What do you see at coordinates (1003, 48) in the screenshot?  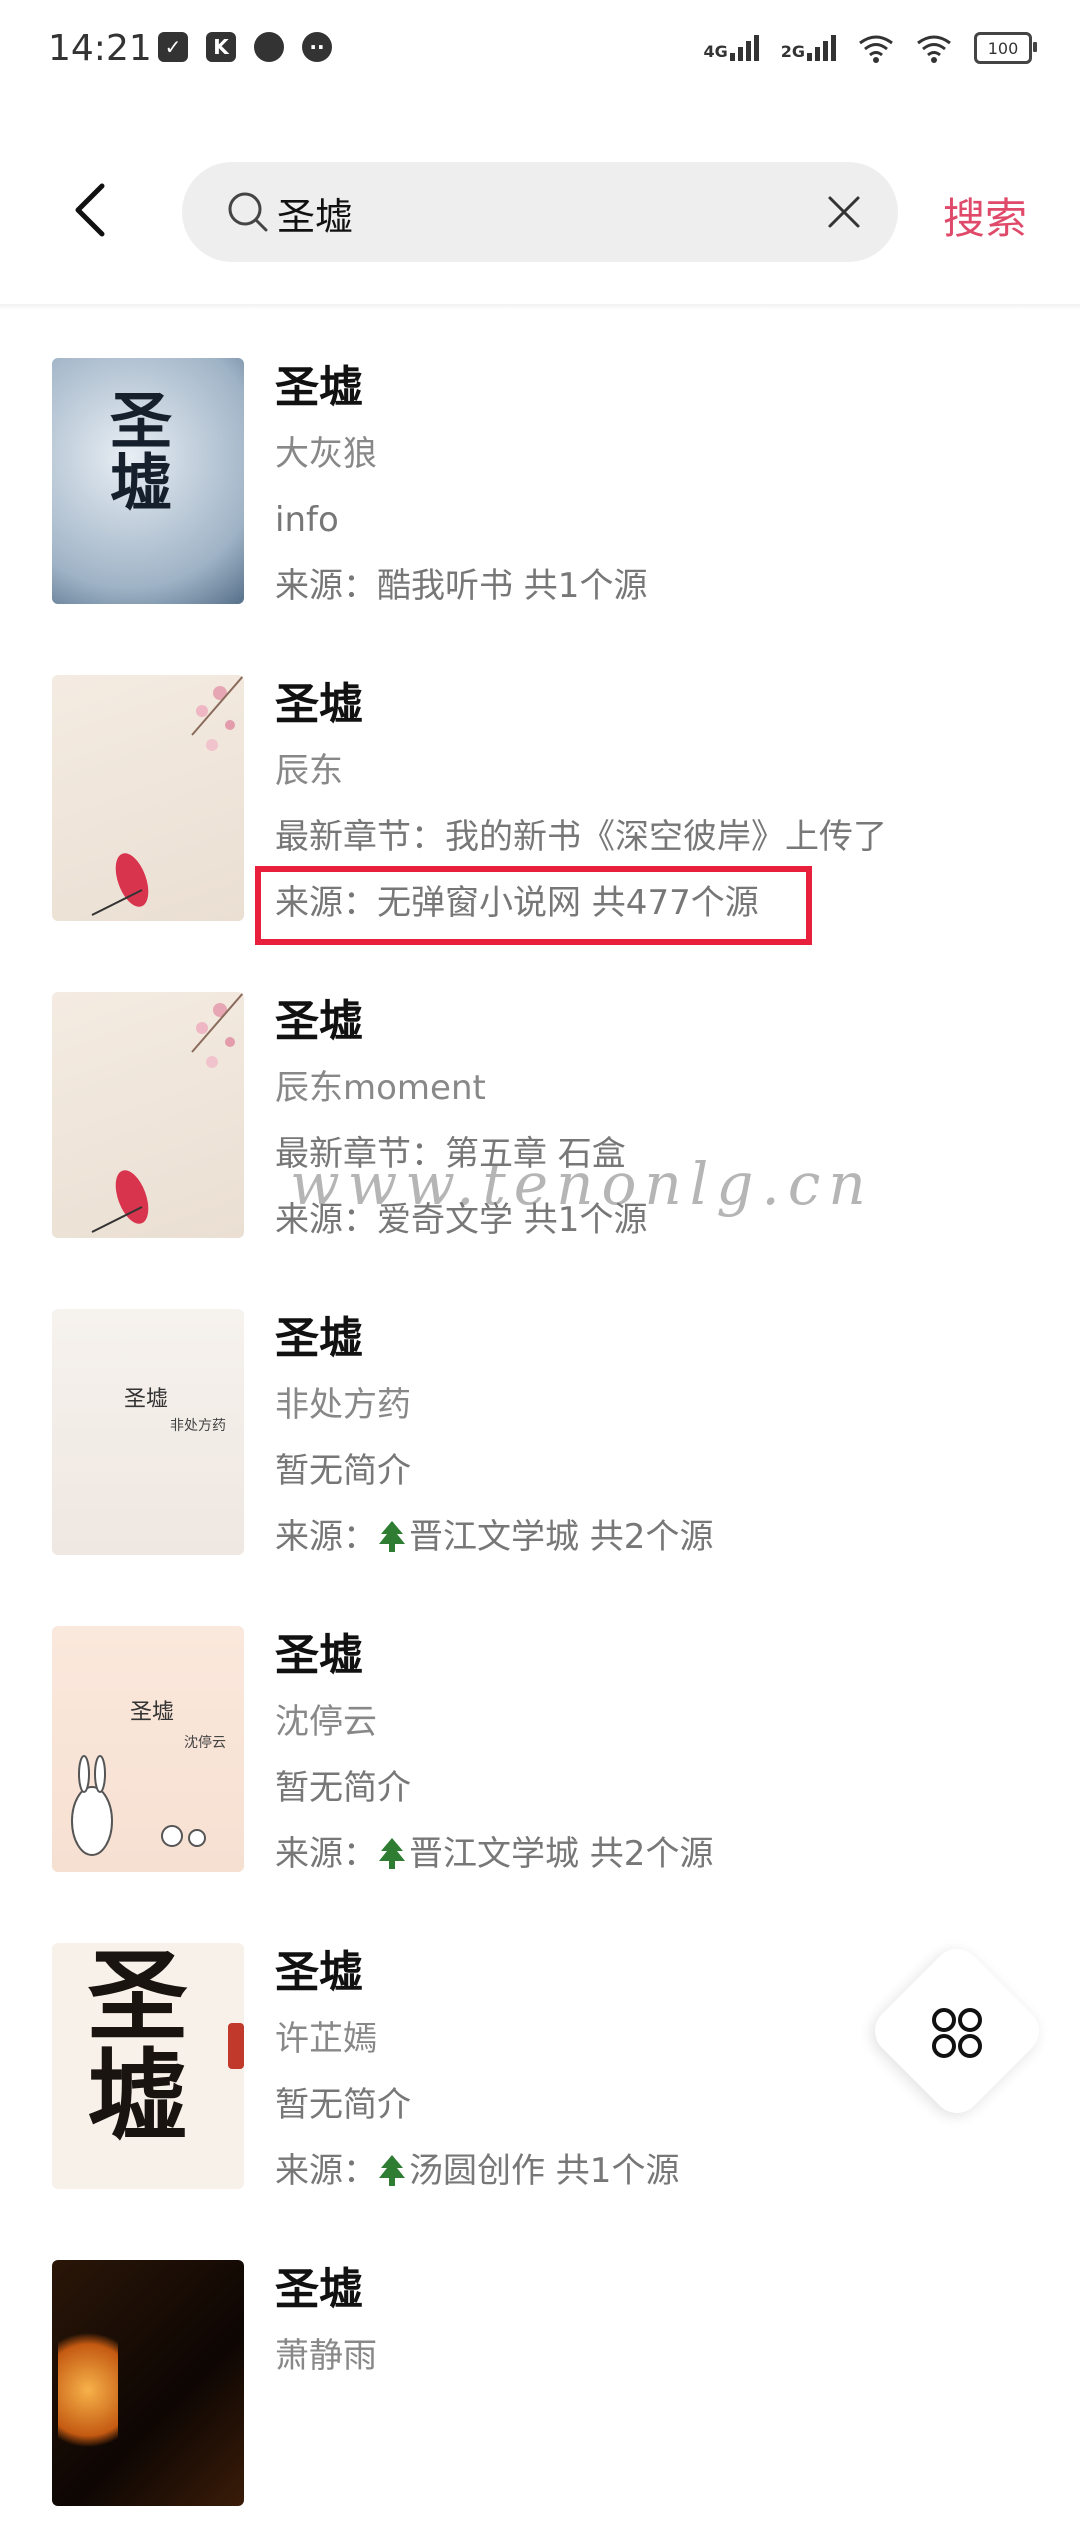 I see `battery-level: 100` at bounding box center [1003, 48].